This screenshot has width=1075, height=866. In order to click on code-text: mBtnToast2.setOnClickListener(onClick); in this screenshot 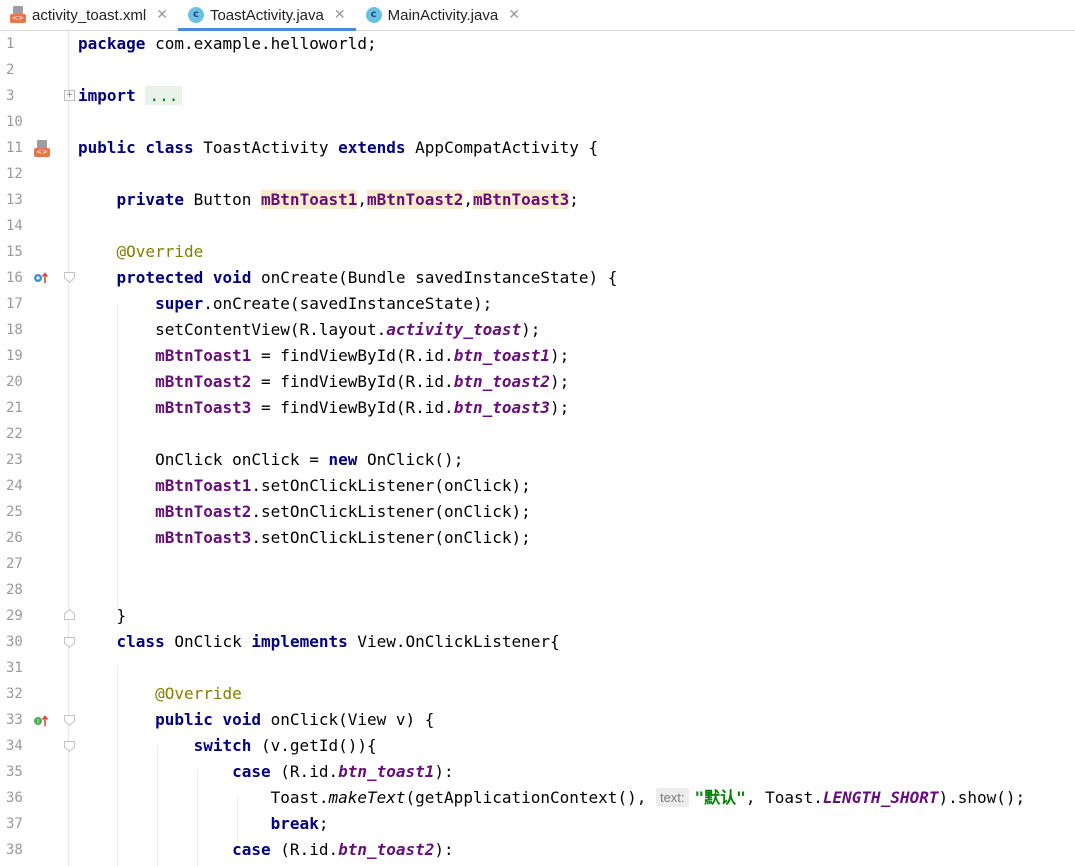, I will do `click(304, 512)`.